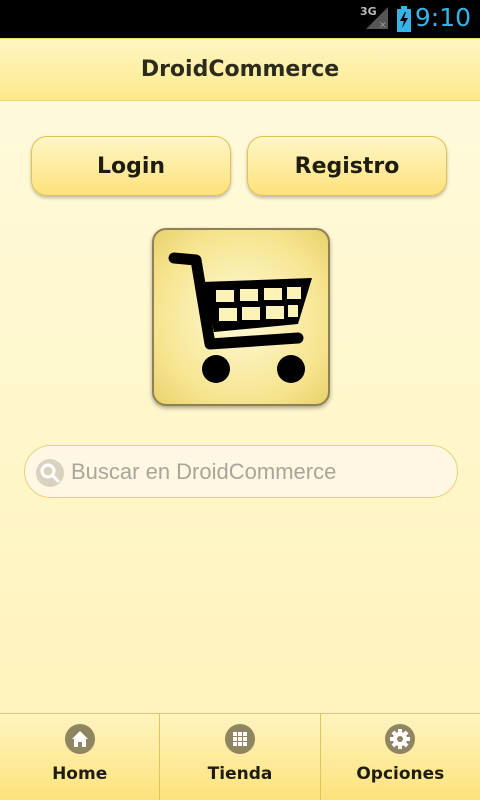 This screenshot has width=480, height=800. What do you see at coordinates (256, 472) in the screenshot?
I see `search-input` at bounding box center [256, 472].